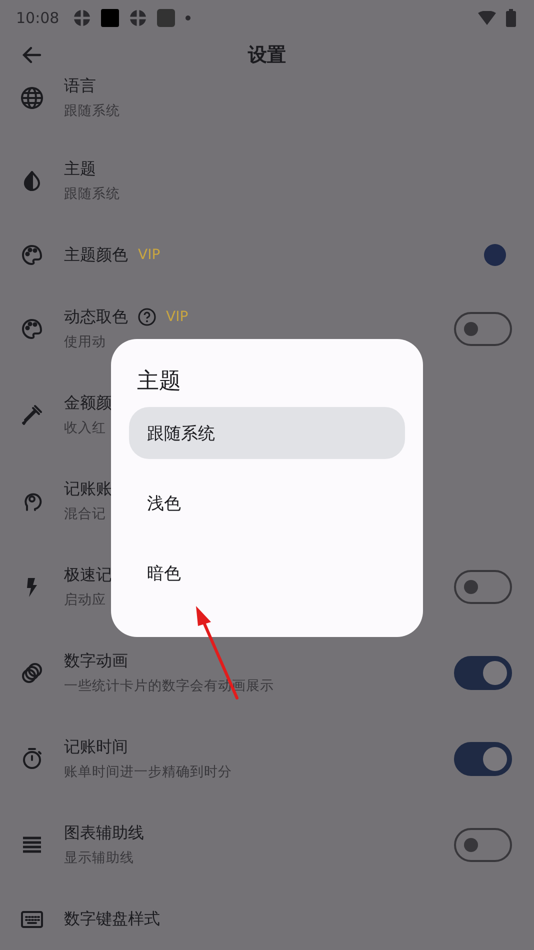 Image resolution: width=534 pixels, height=950 pixels. I want to click on setting-title: 动态取色, so click(96, 317).